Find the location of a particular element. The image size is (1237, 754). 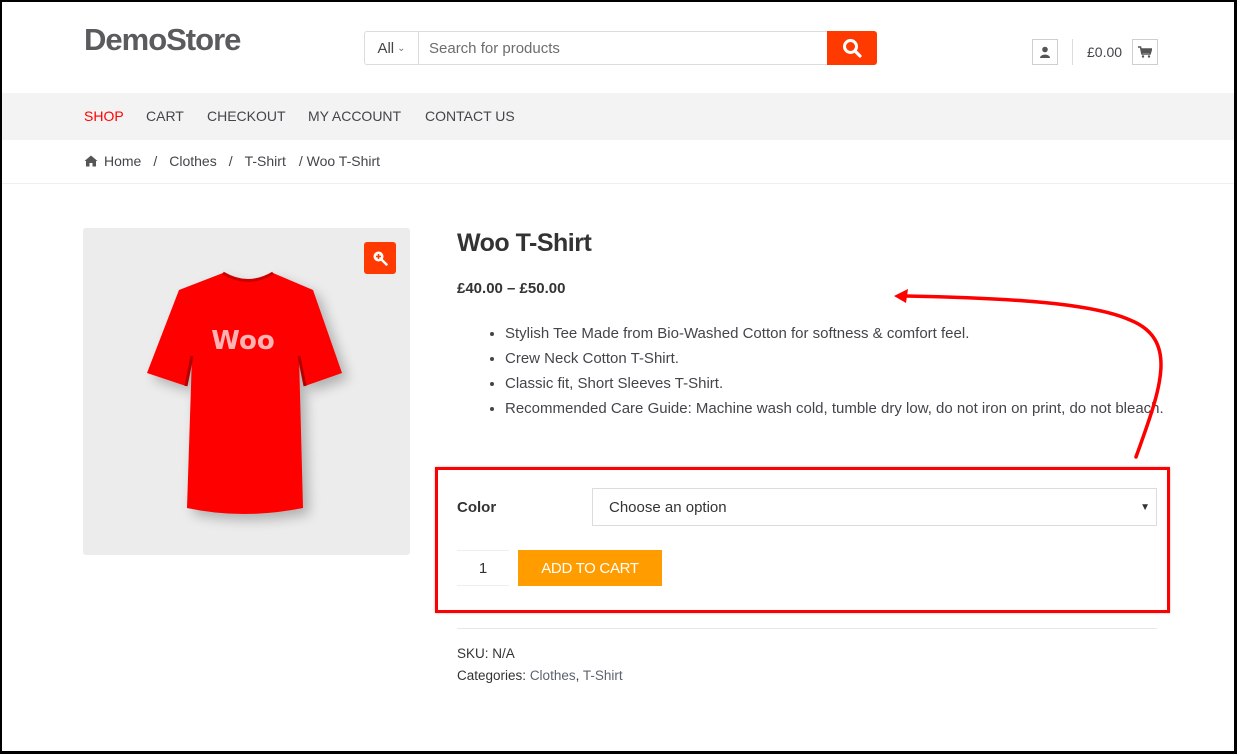

site-header: DemoStore All ⌄ £0.00 is located at coordinates (618, 46).